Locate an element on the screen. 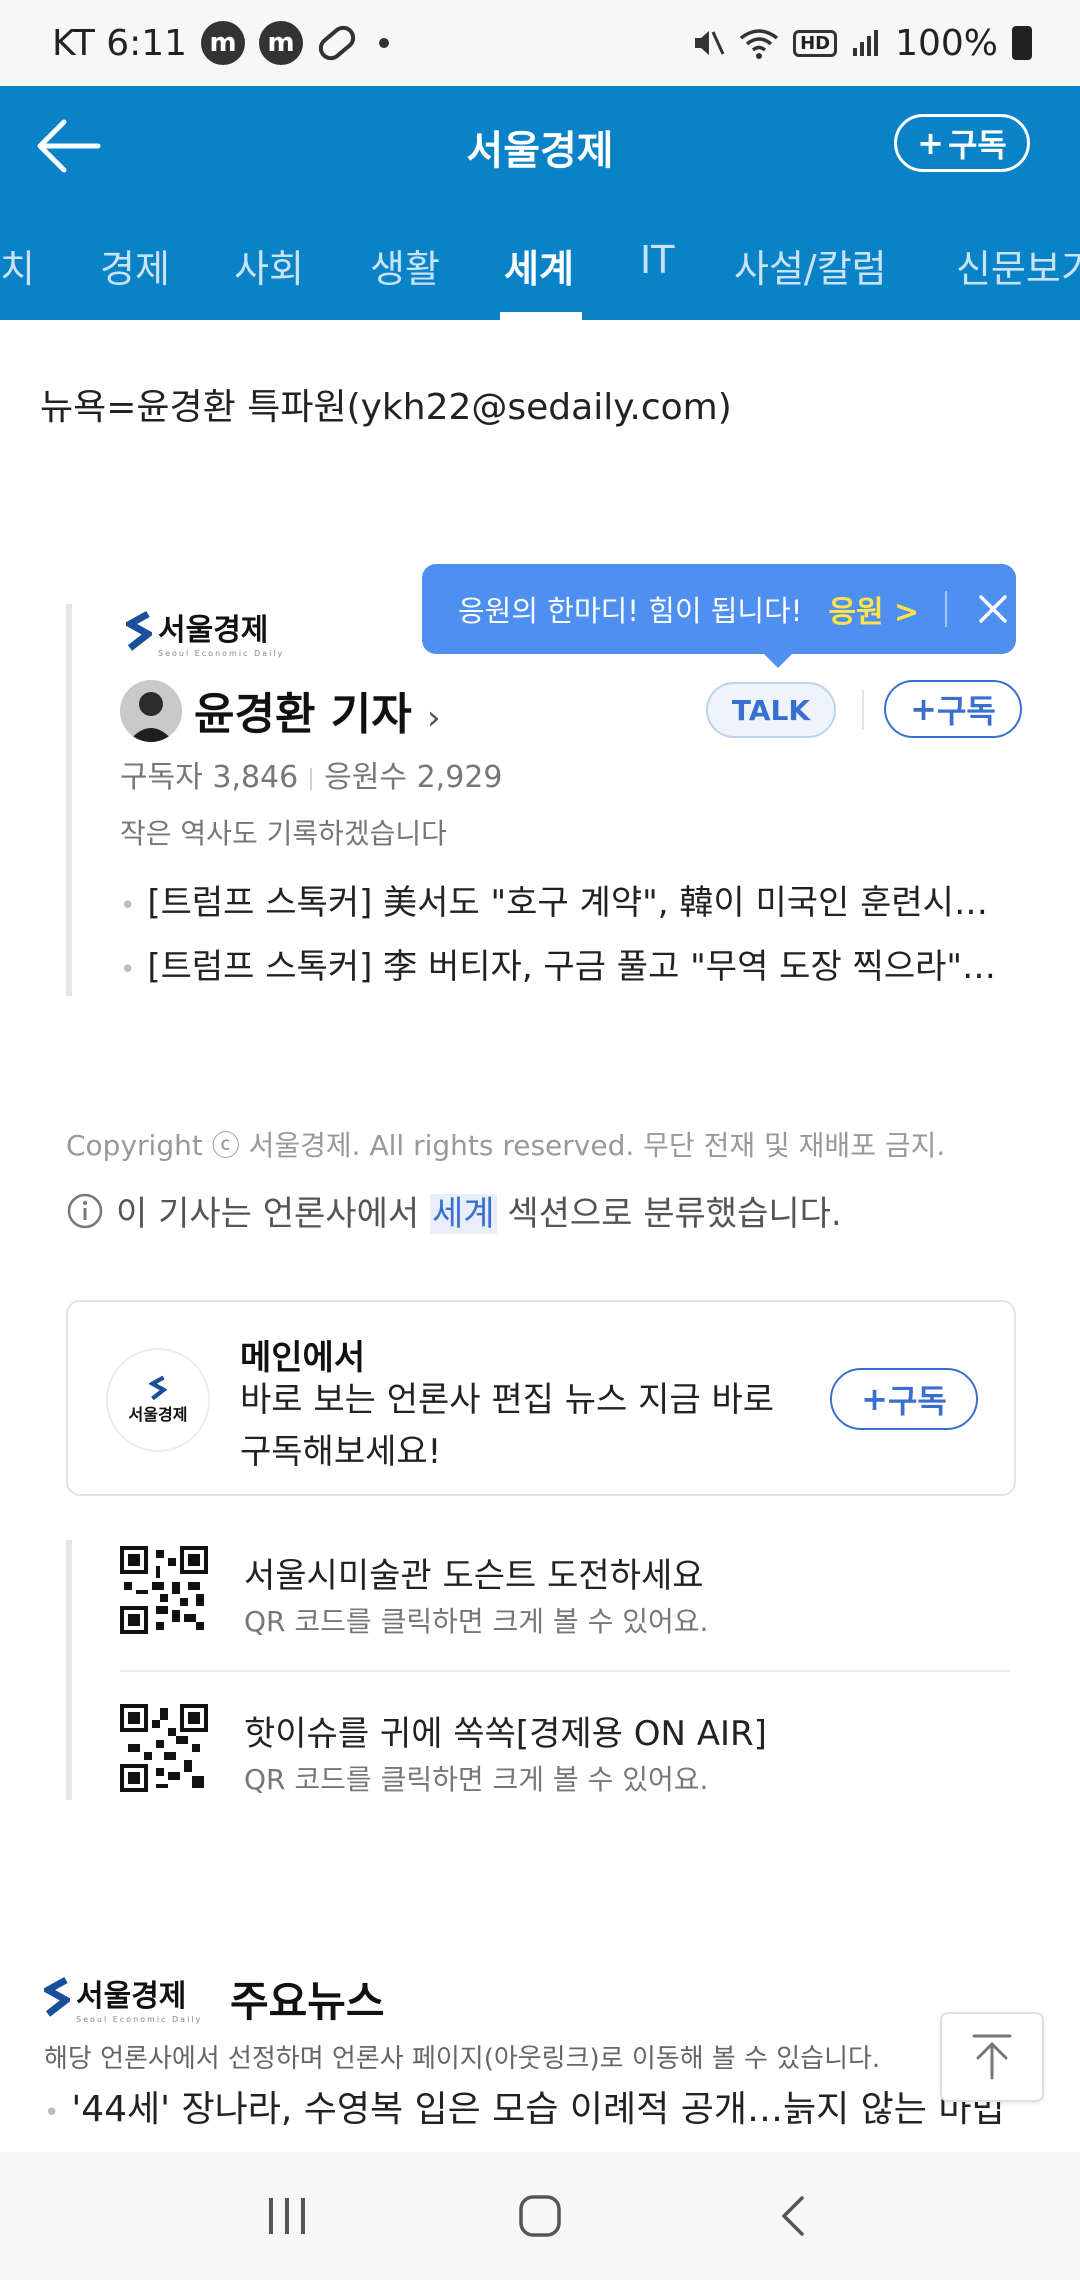 This screenshot has height=2280, width=1080. category-tabs: 치 경제 사회 생활 세계 IT 사설/칼럼 신문보기 is located at coordinates (540, 264).